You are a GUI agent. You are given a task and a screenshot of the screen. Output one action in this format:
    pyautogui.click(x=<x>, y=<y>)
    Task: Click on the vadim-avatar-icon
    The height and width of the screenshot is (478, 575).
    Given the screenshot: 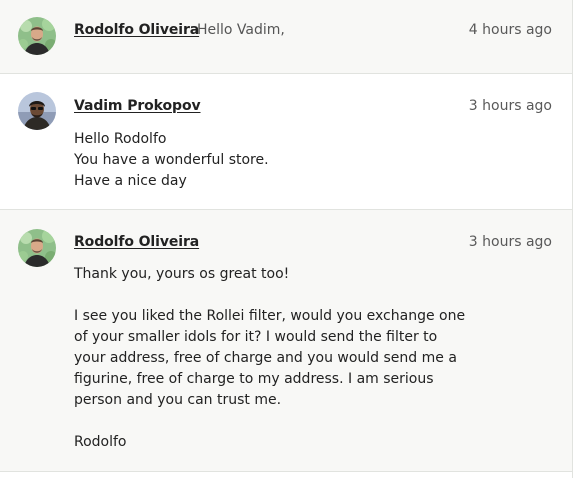 What is the action you would take?
    pyautogui.click(x=37, y=111)
    